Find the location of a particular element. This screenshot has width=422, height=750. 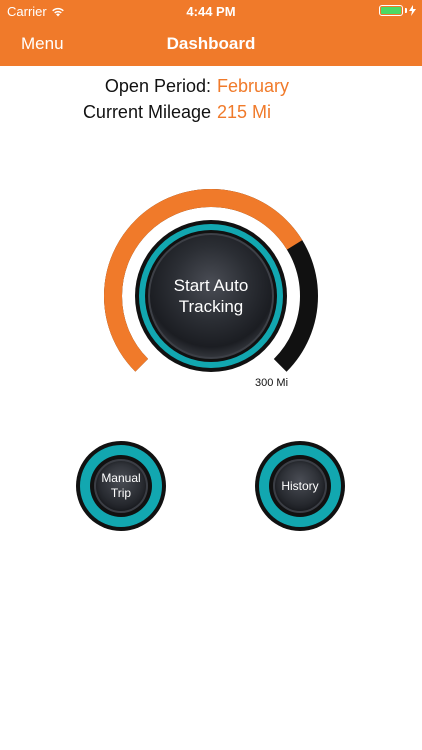

open-period-label: Open Period: is located at coordinates (157, 86).